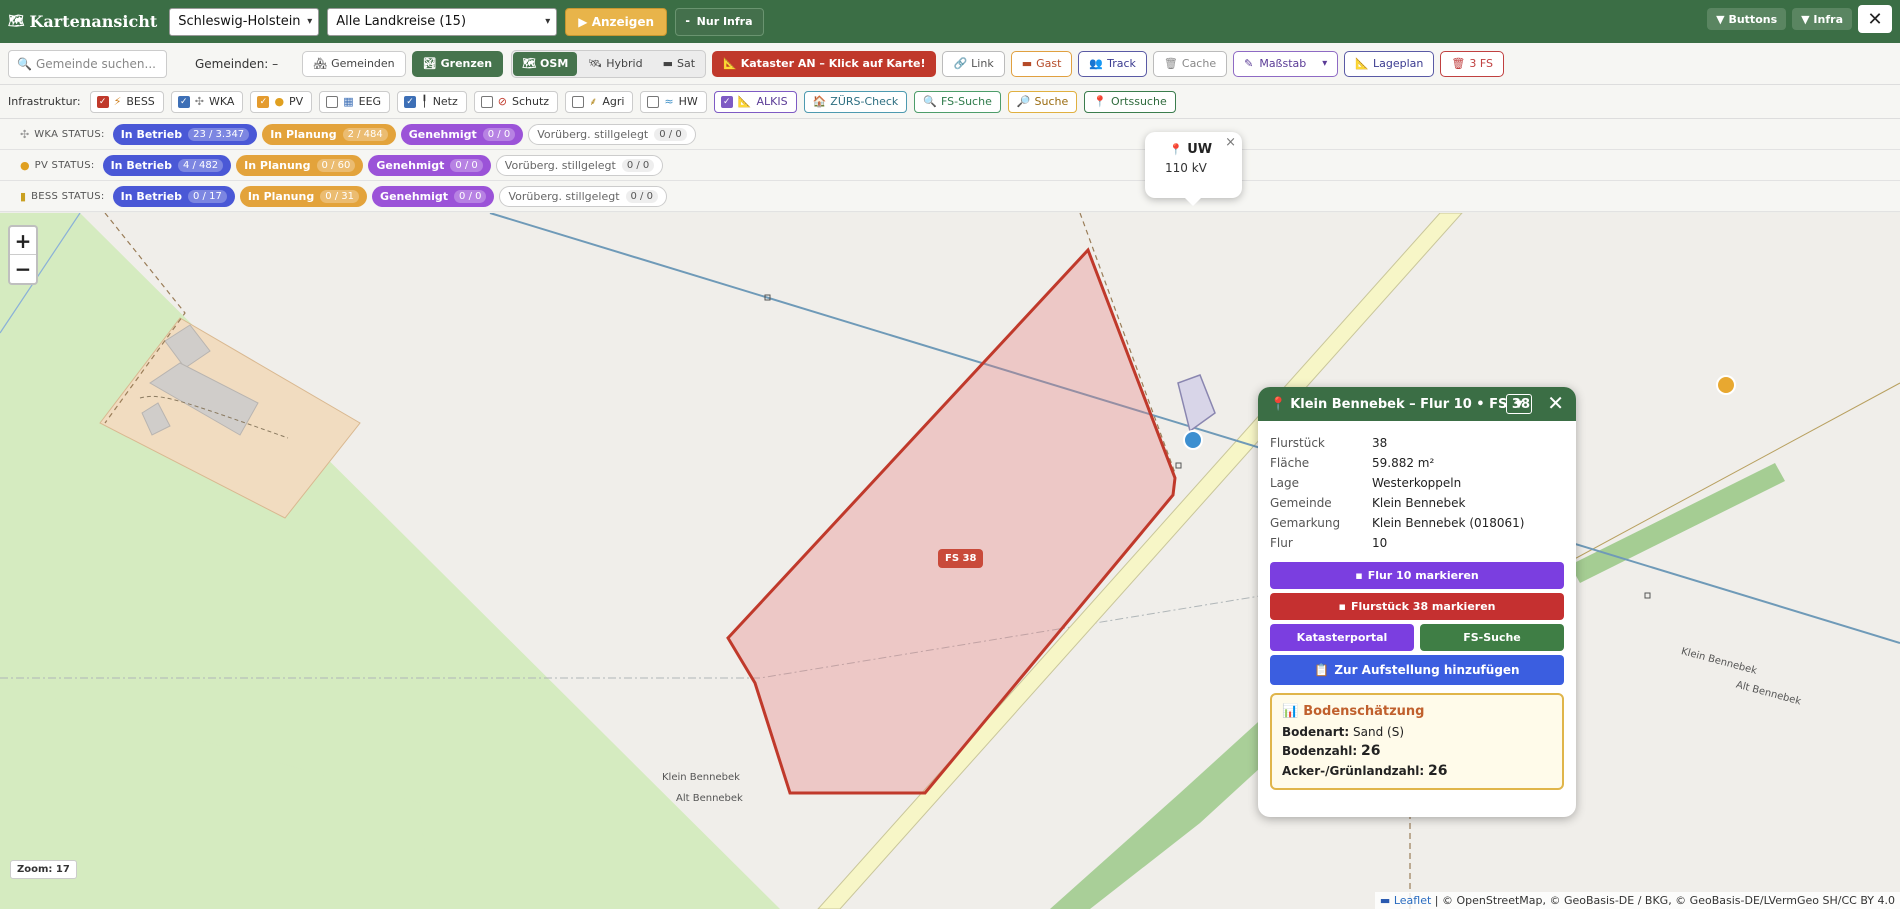 The image size is (1900, 909). I want to click on gemeinden-button: 🏘 Gemeinden, so click(354, 63).